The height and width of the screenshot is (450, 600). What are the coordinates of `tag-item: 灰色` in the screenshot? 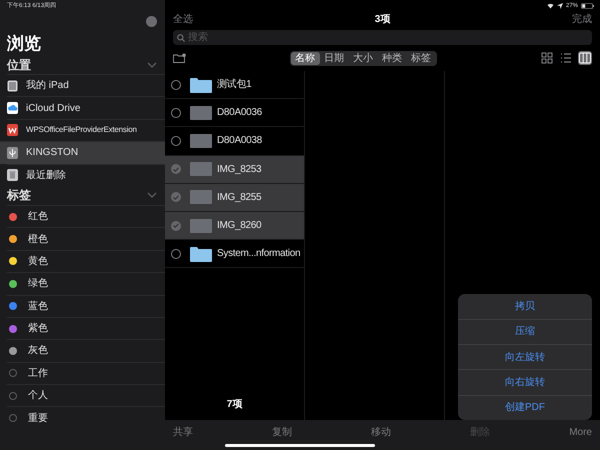 It's located at (86, 350).